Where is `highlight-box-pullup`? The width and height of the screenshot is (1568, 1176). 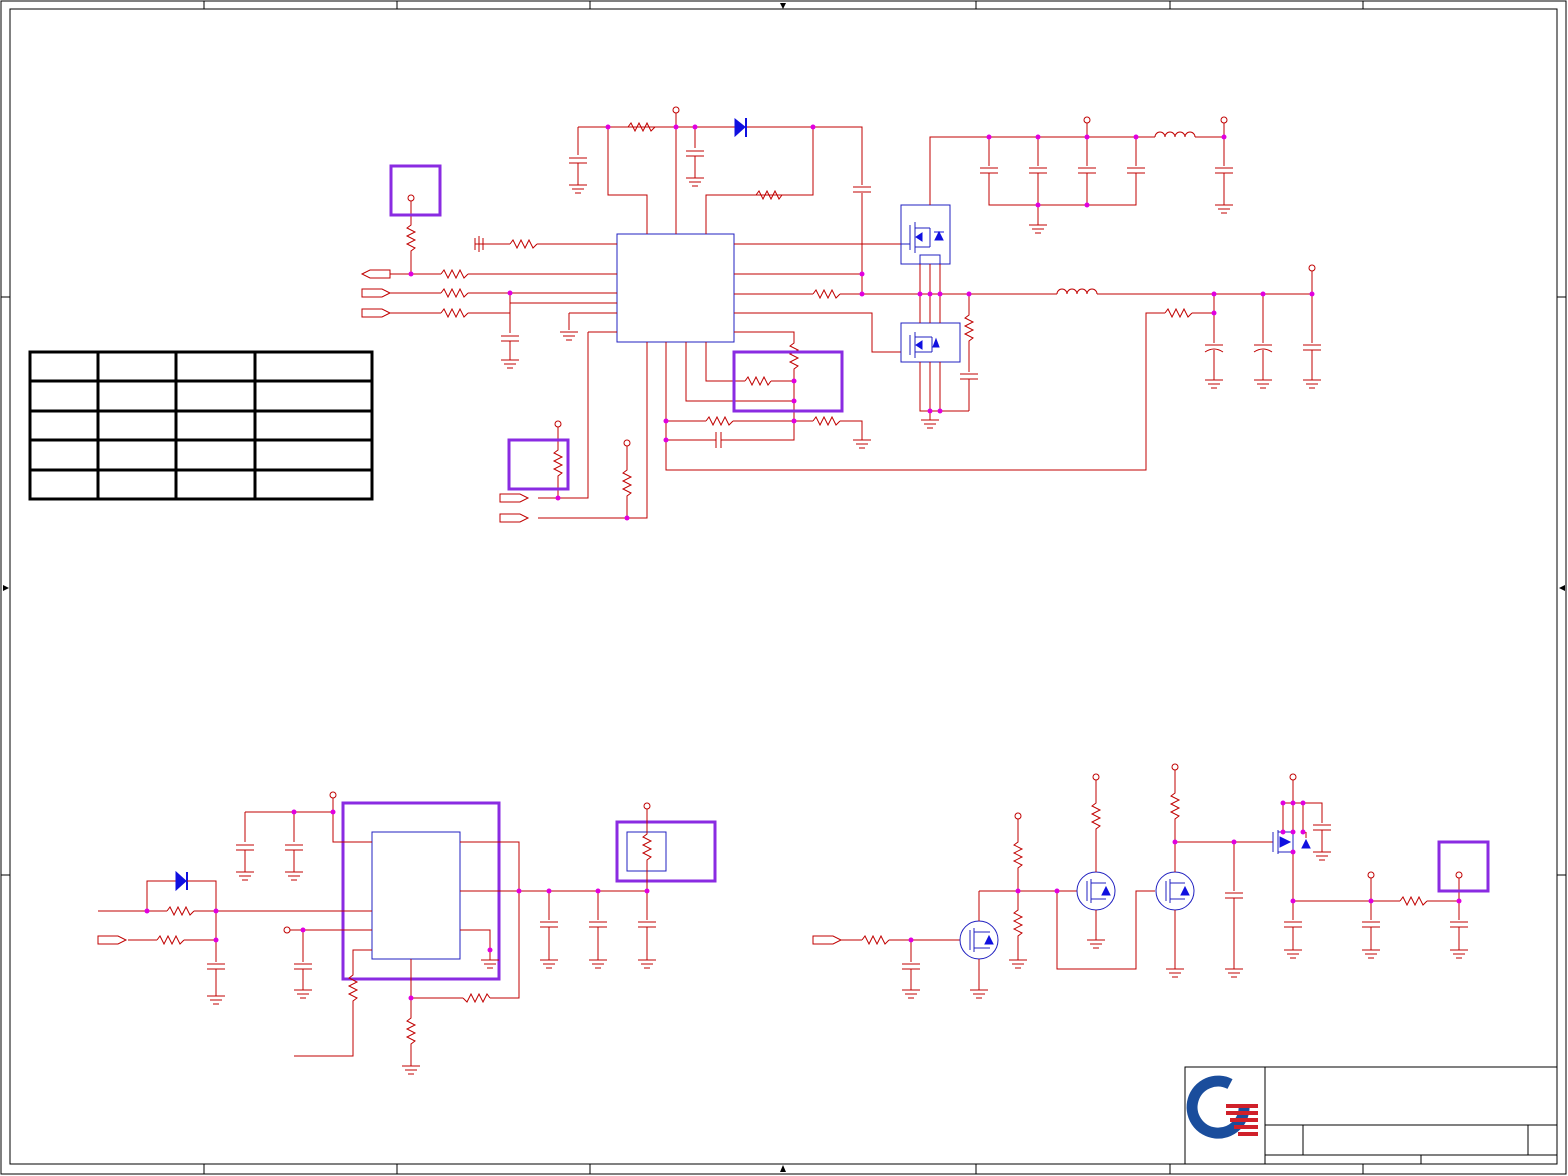 highlight-box-pullup is located at coordinates (415, 190).